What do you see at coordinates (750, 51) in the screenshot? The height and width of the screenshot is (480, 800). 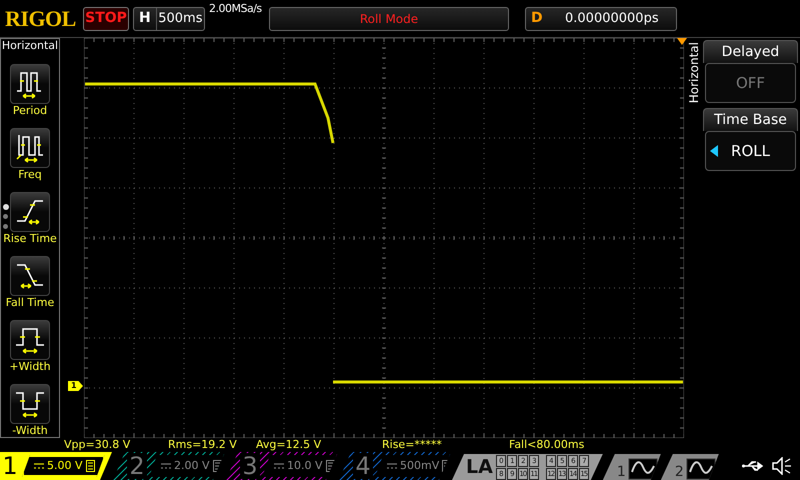 I see `softkey-label: Delayed` at bounding box center [750, 51].